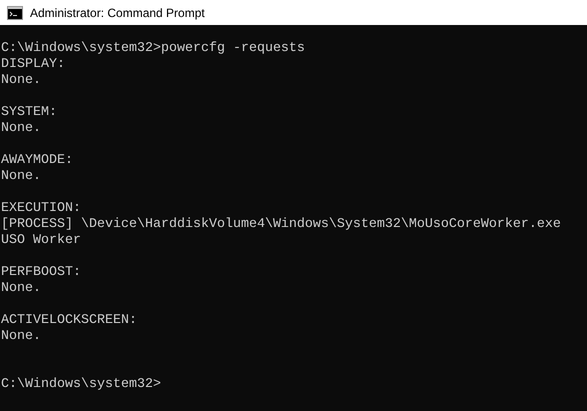  I want to click on console-line: EXECUTION:, so click(41, 209).